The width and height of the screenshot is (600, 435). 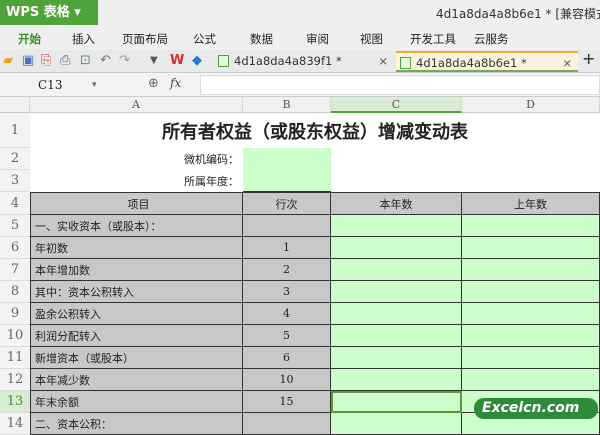 What do you see at coordinates (124, 61) in the screenshot?
I see `redo-icon: ↷` at bounding box center [124, 61].